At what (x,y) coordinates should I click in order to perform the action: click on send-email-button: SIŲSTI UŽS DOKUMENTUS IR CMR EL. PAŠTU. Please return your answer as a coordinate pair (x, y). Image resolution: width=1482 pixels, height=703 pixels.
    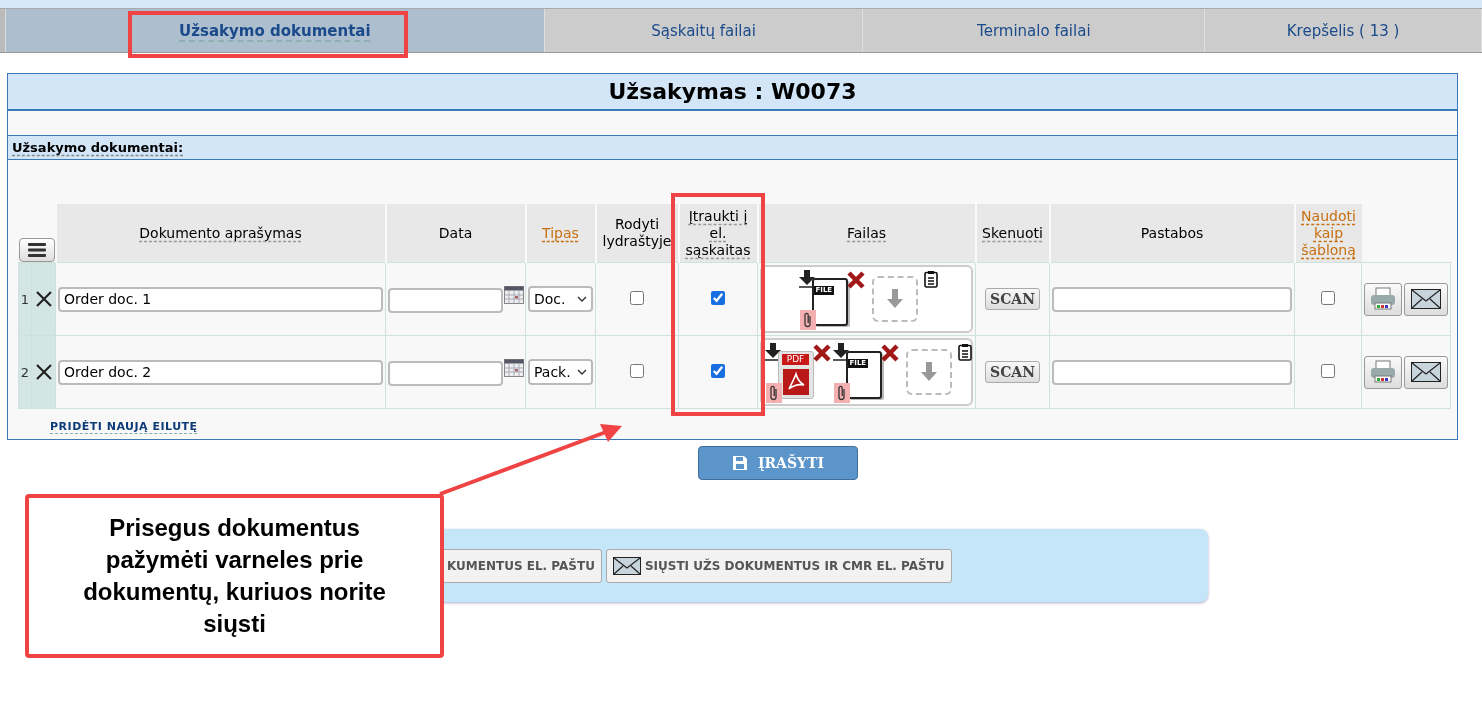
    Looking at the image, I should click on (778, 565).